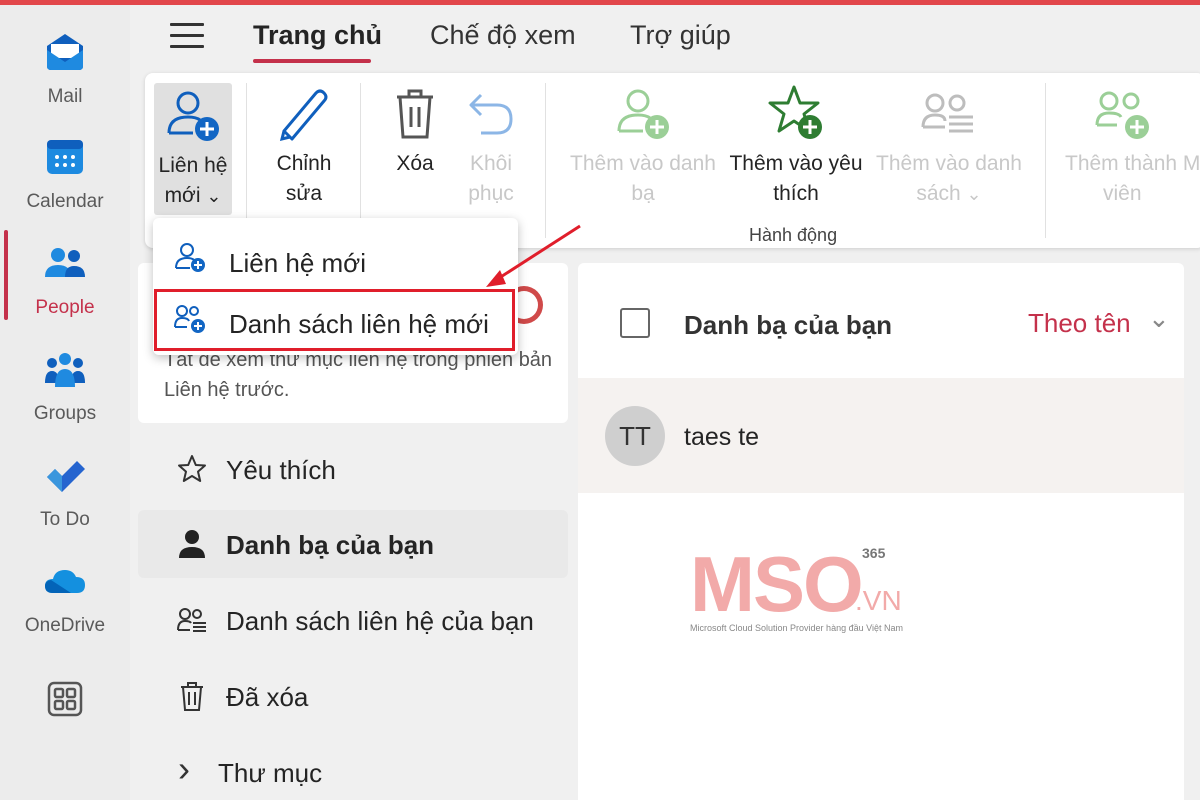  Describe the element at coordinates (777, 584) in the screenshot. I see `logo-main-text: MSO` at that location.